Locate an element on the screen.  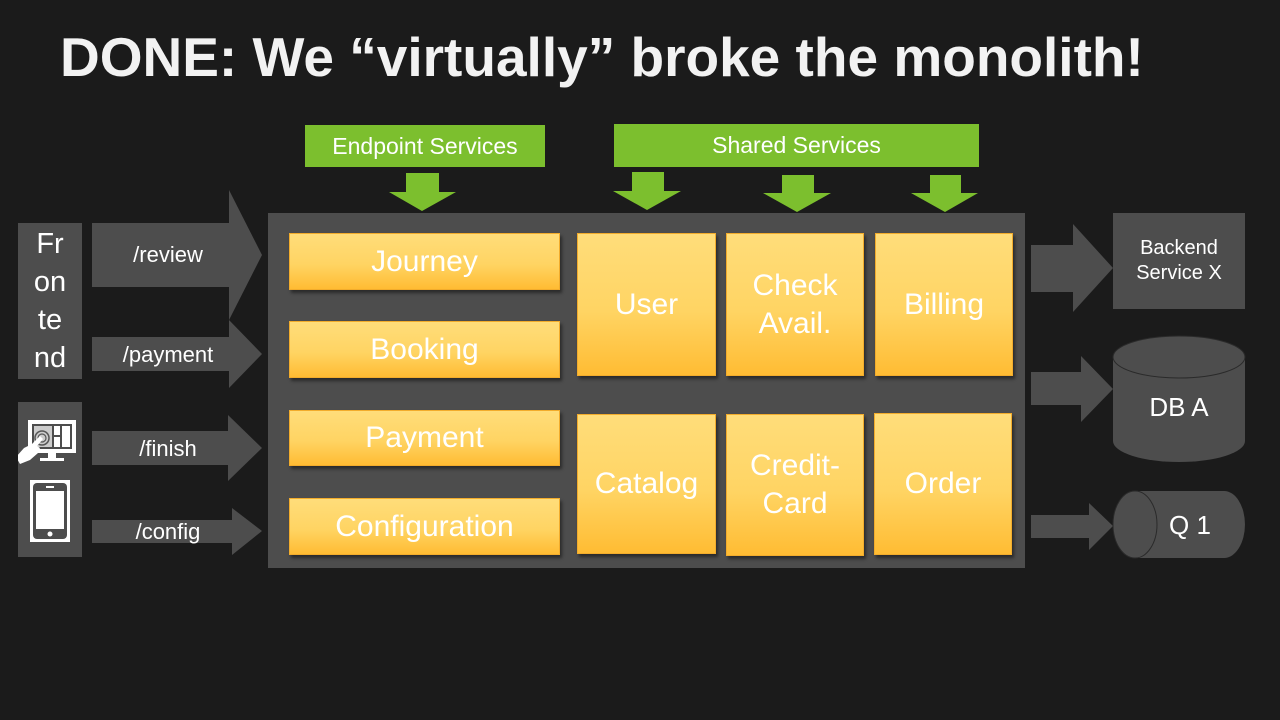
service-label: Booking is located at coordinates (424, 349).